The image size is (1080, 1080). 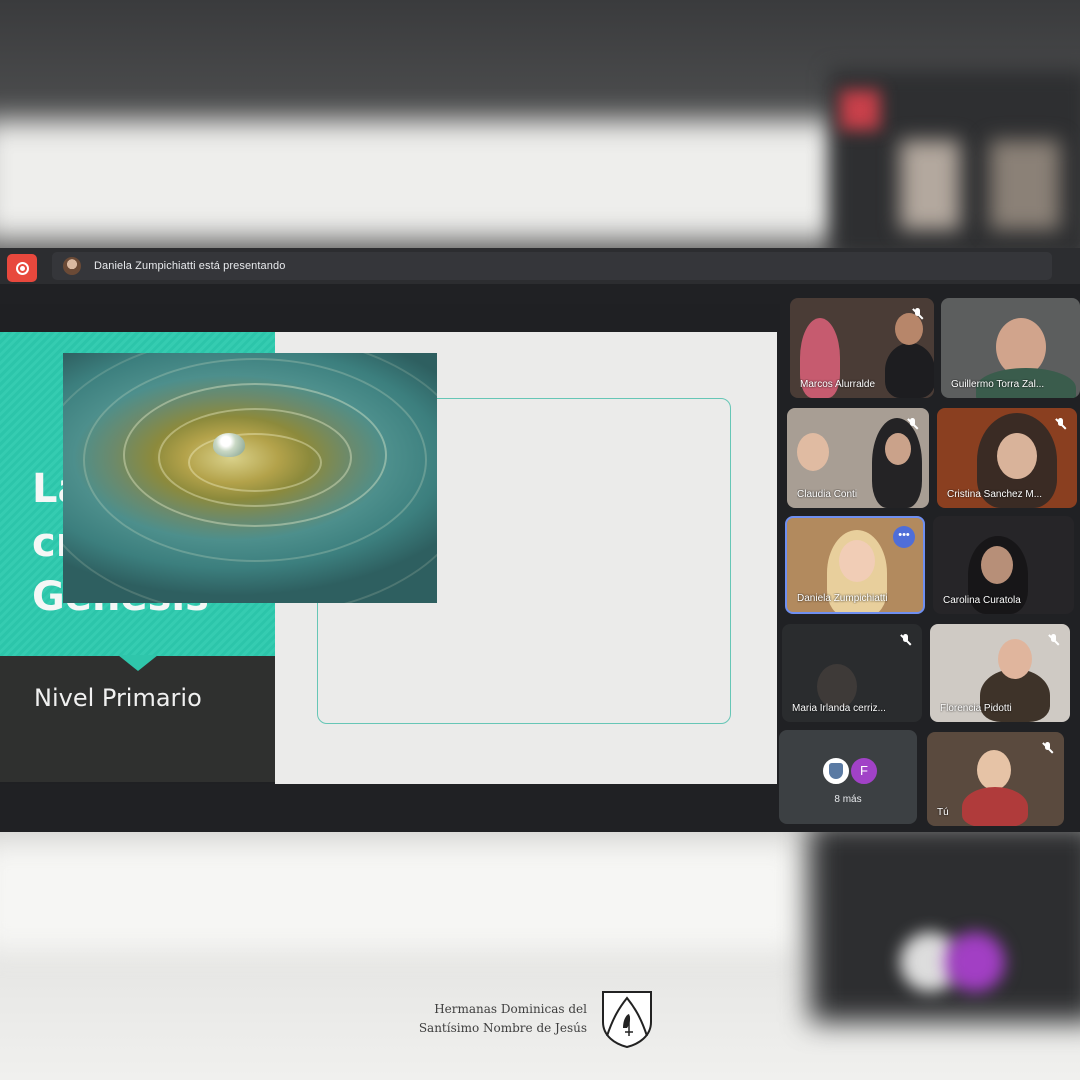 What do you see at coordinates (627, 1019) in the screenshot?
I see `brand-shield-icon` at bounding box center [627, 1019].